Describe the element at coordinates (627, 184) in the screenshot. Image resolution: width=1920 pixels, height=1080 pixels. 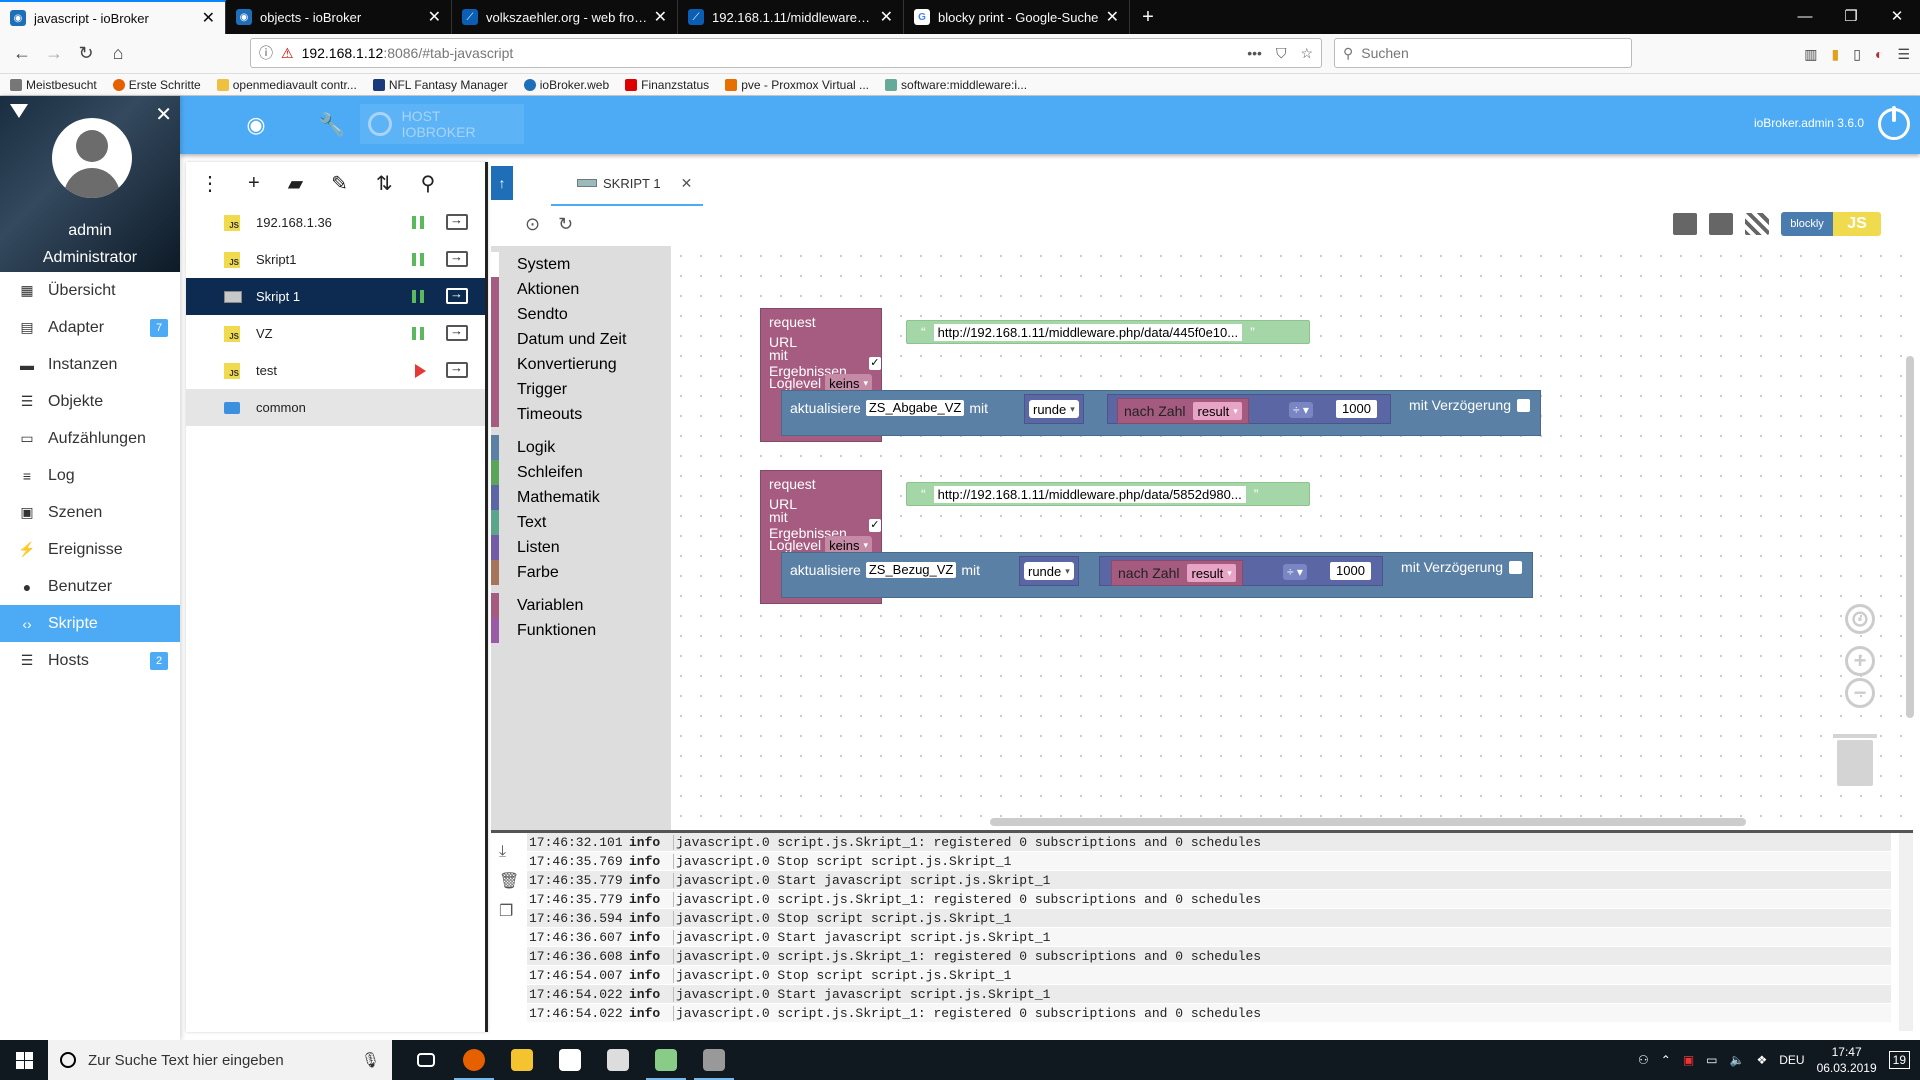
I see `tab-skript-1: SKRIPT 1 ✕` at that location.